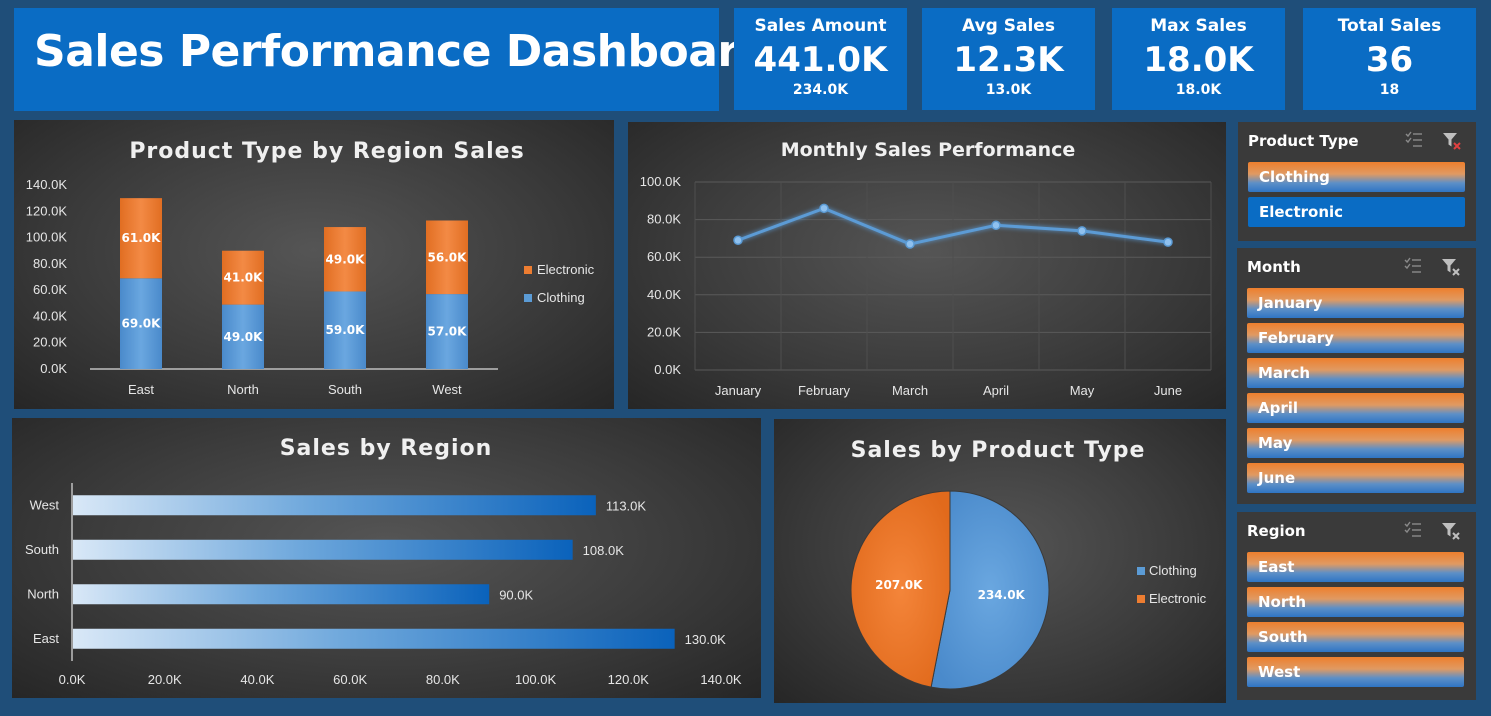 Image resolution: width=1491 pixels, height=716 pixels. Describe the element at coordinates (326, 151) in the screenshot. I see `chart-title: Product Type by Region Sales` at that location.